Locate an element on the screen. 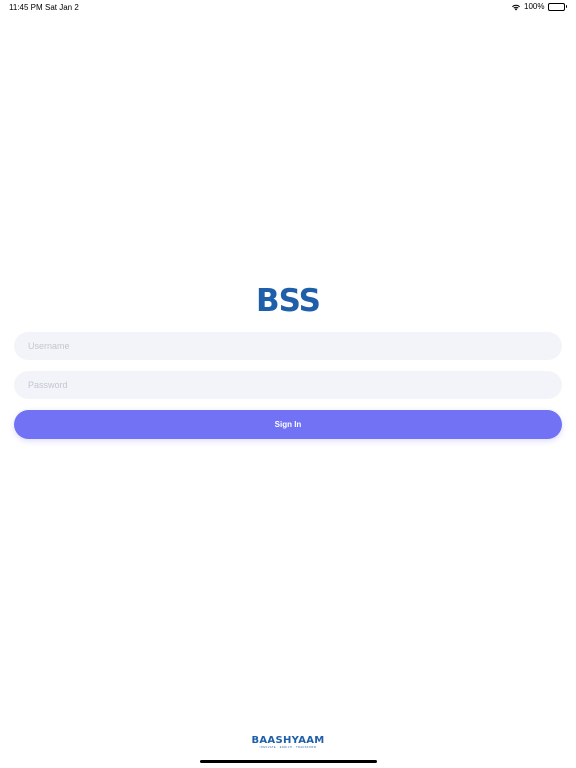  status-indicators: 100% is located at coordinates (539, 6).